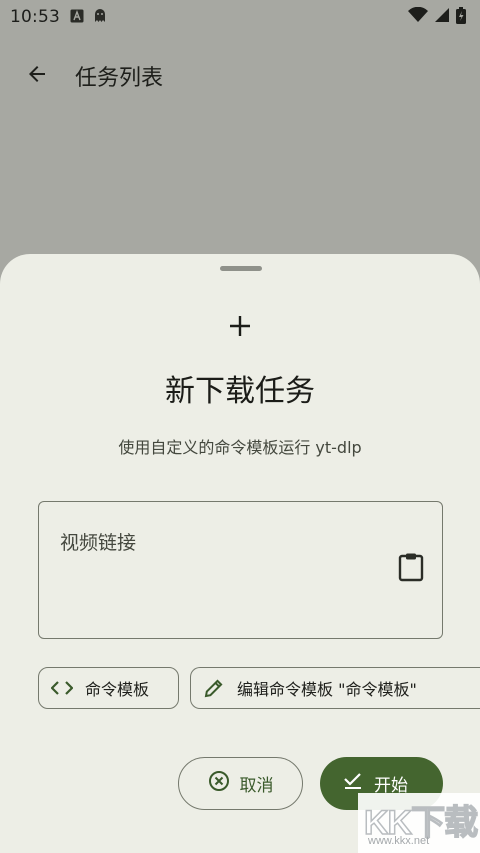 This screenshot has height=853, width=480. Describe the element at coordinates (89, 17) in the screenshot. I see `status-left-icons` at that location.